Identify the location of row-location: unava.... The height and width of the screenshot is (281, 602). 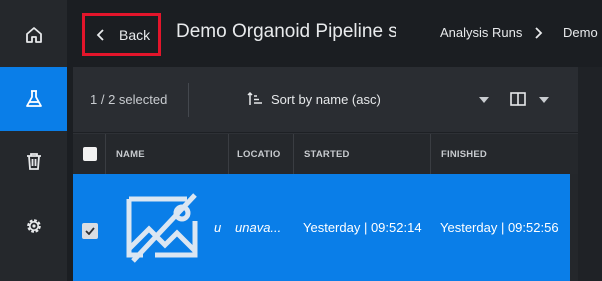
(258, 227).